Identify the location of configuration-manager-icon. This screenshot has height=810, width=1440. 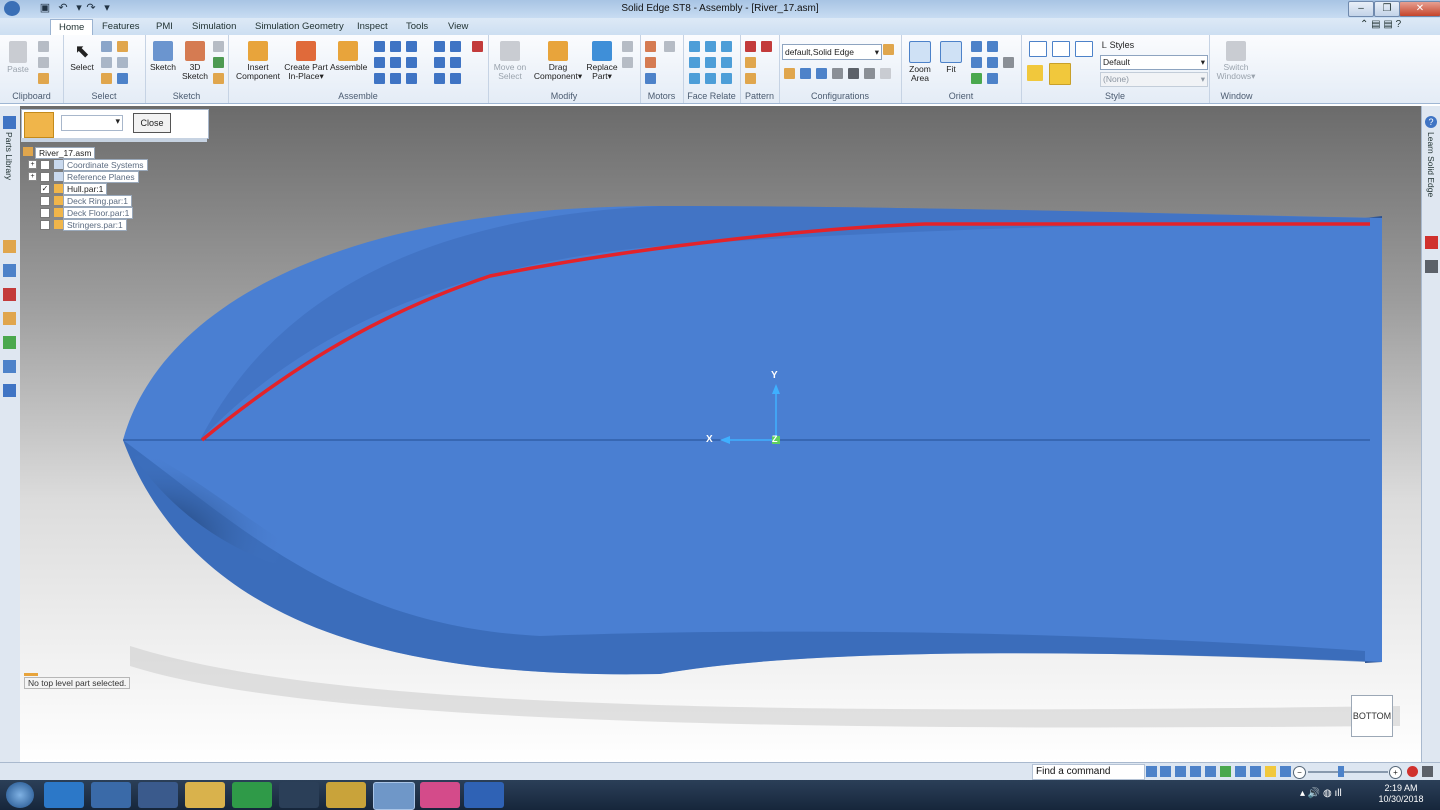
(888, 49).